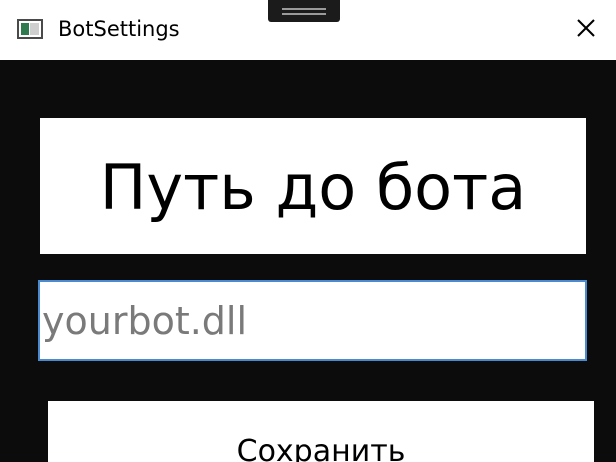 The image size is (616, 462). Describe the element at coordinates (321, 431) in the screenshot. I see `save-button: Сохранить` at that location.